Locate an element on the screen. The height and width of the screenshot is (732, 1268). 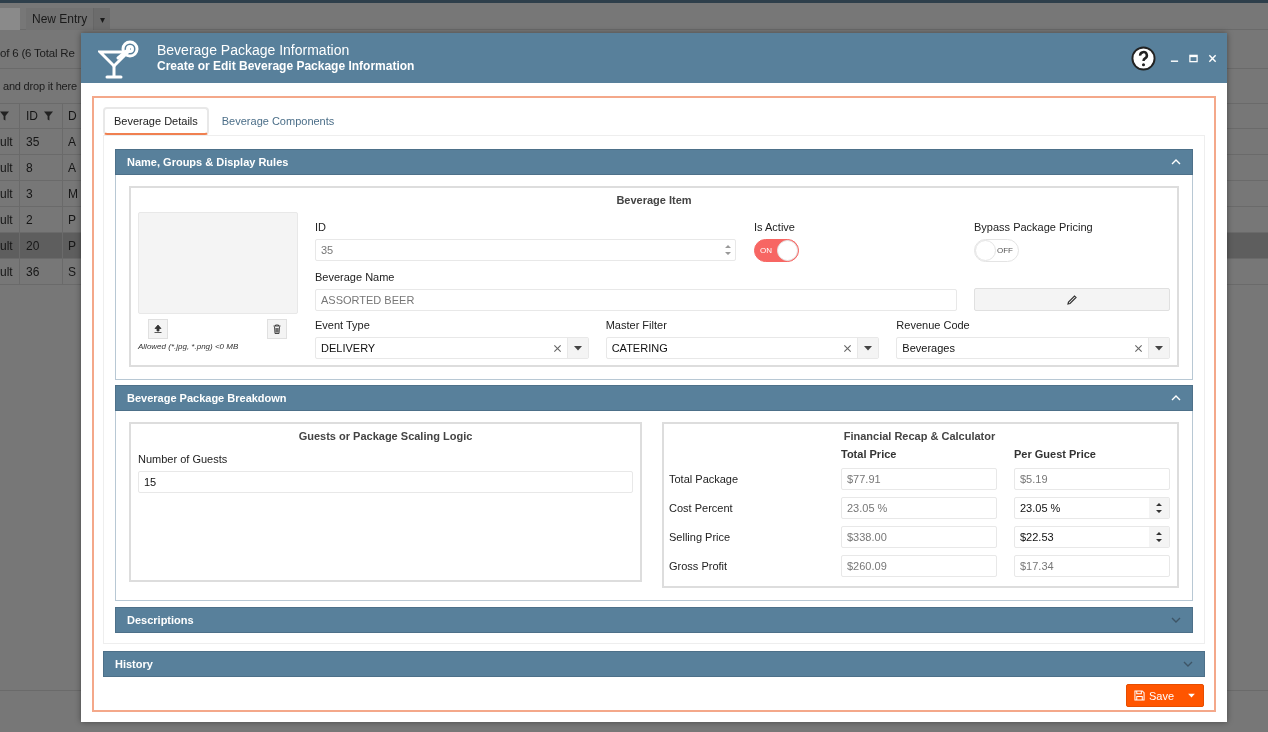
table-cell: 35 is located at coordinates (33, 141).